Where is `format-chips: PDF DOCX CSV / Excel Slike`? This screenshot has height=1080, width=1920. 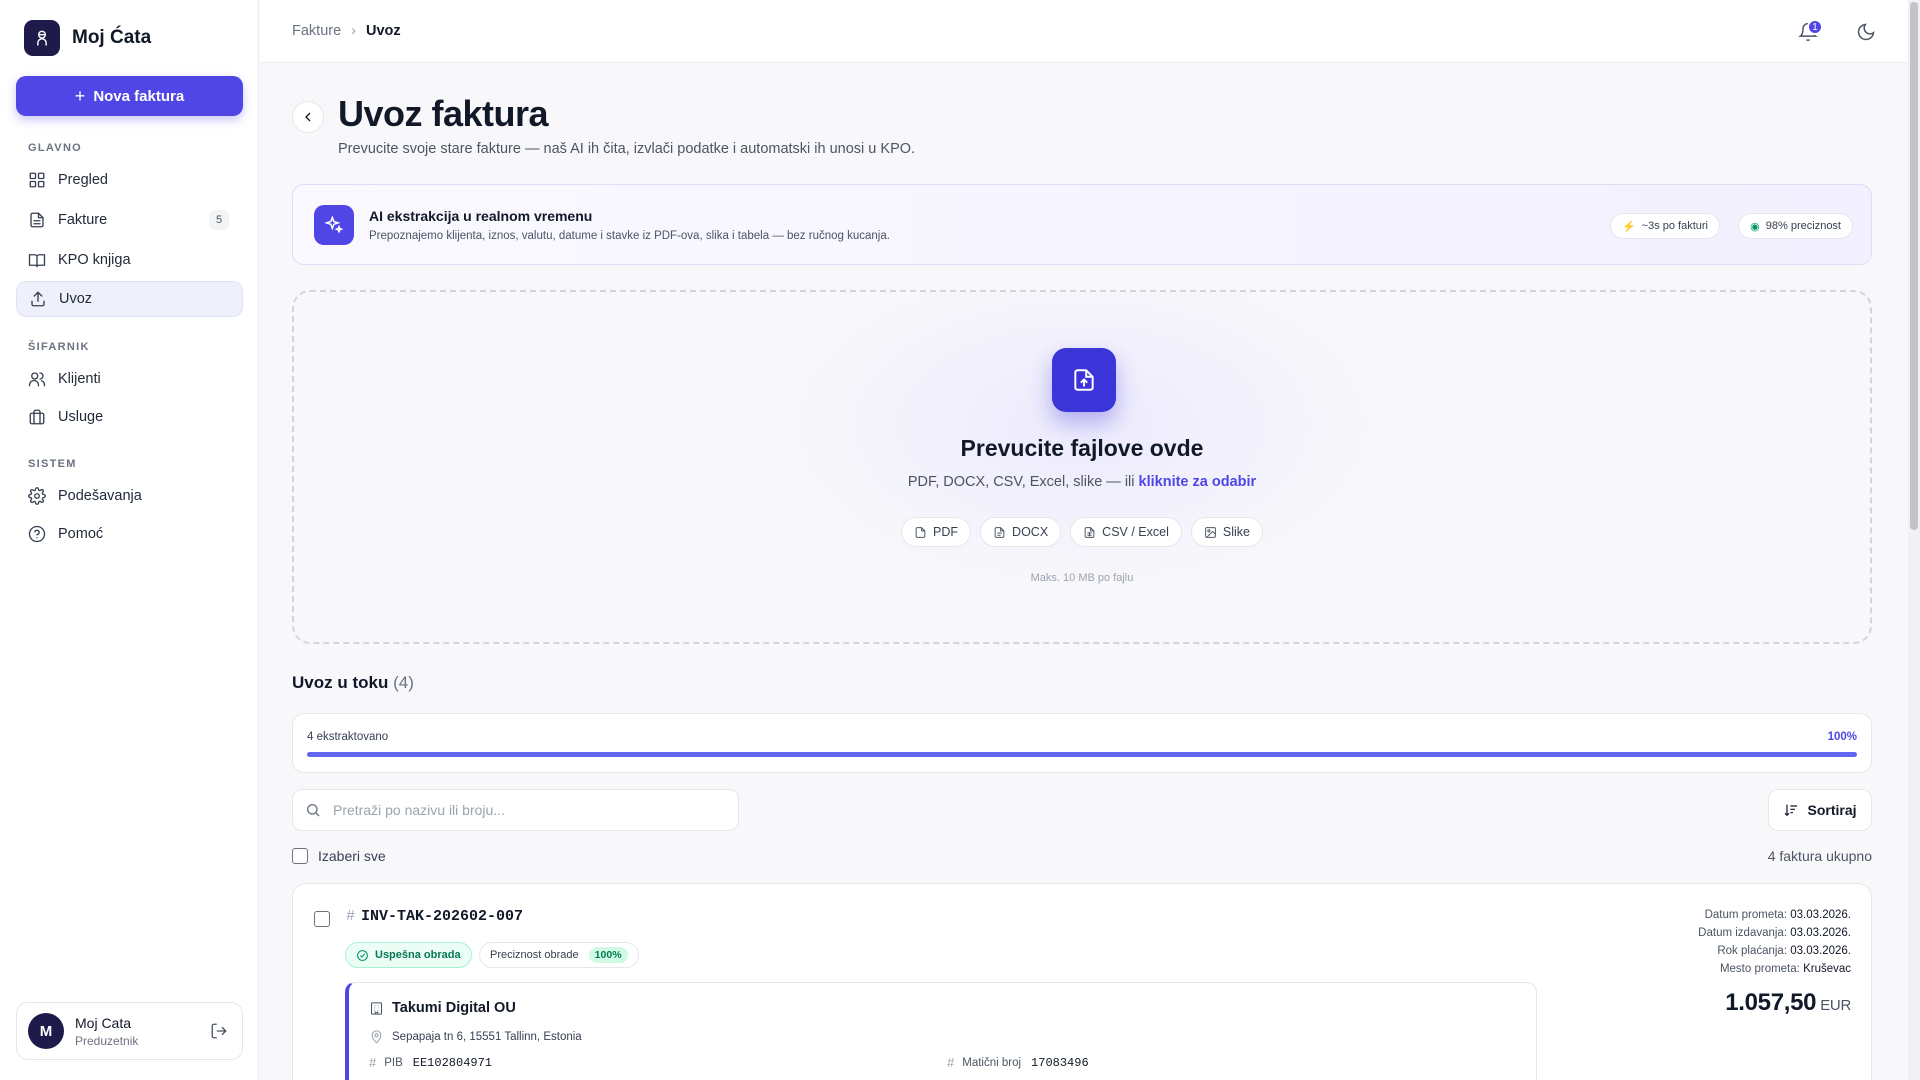 format-chips: PDF DOCX CSV / Excel Slike is located at coordinates (1082, 532).